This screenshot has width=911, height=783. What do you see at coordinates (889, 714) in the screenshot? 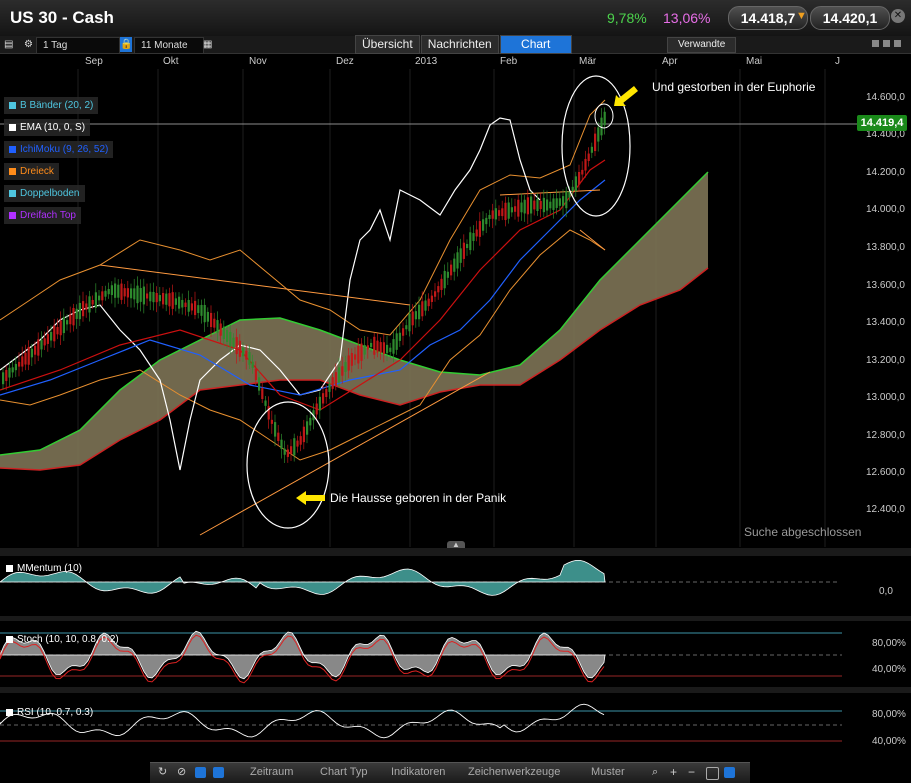
I see `rsi-y-label: 80,00%` at bounding box center [889, 714].